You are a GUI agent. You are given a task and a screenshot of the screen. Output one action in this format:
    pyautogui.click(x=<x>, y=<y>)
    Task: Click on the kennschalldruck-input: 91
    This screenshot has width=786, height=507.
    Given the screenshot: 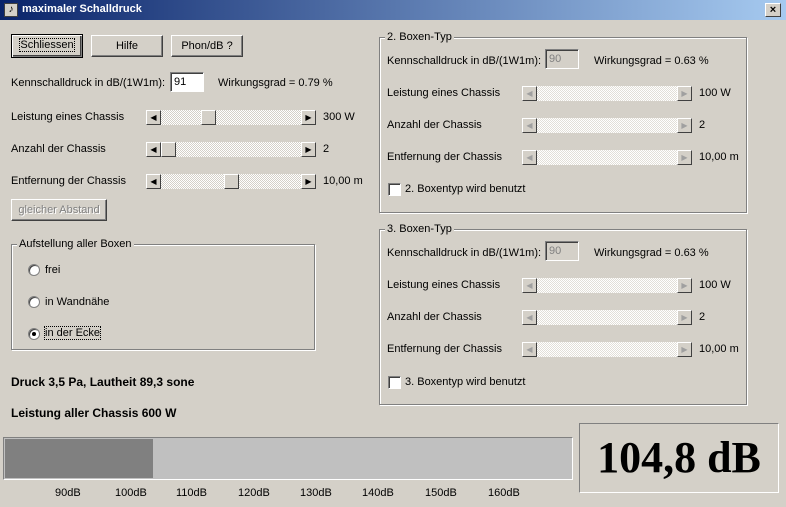 What is the action you would take?
    pyautogui.click(x=187, y=82)
    